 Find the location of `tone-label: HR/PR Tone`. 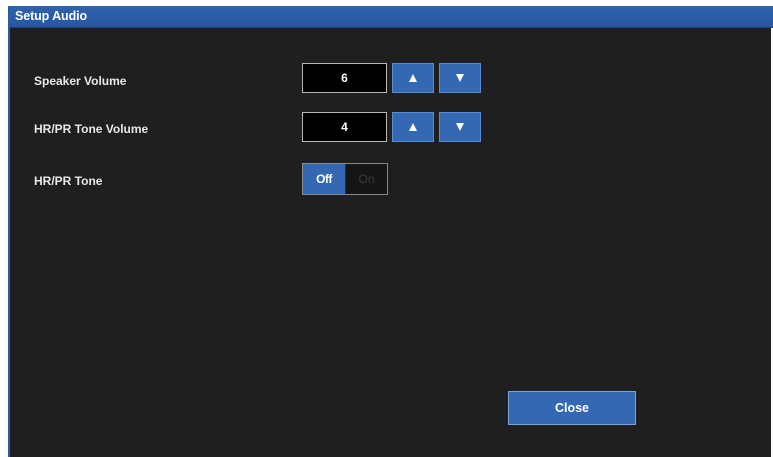

tone-label: HR/PR Tone is located at coordinates (68, 181).